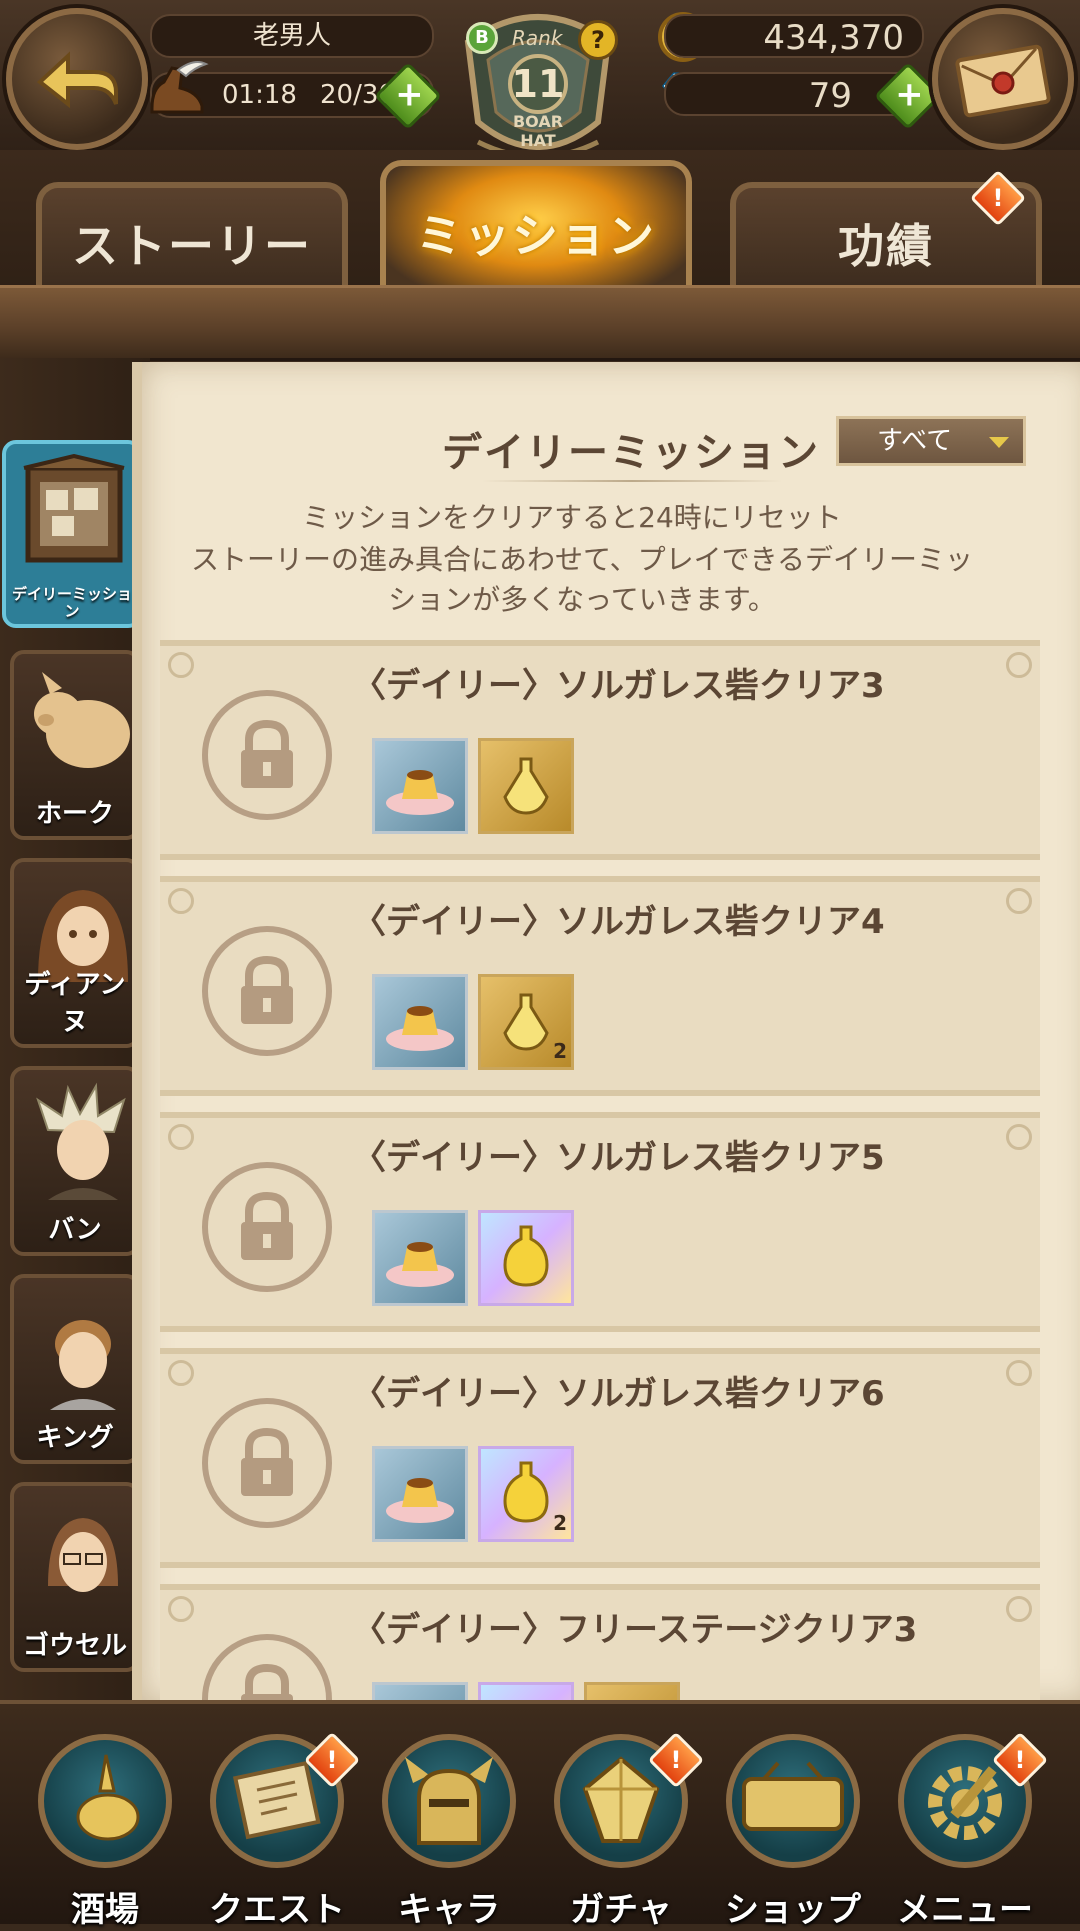 The height and width of the screenshot is (1931, 1080). What do you see at coordinates (631, 453) in the screenshot?
I see `panel-title: デイリーミッション` at bounding box center [631, 453].